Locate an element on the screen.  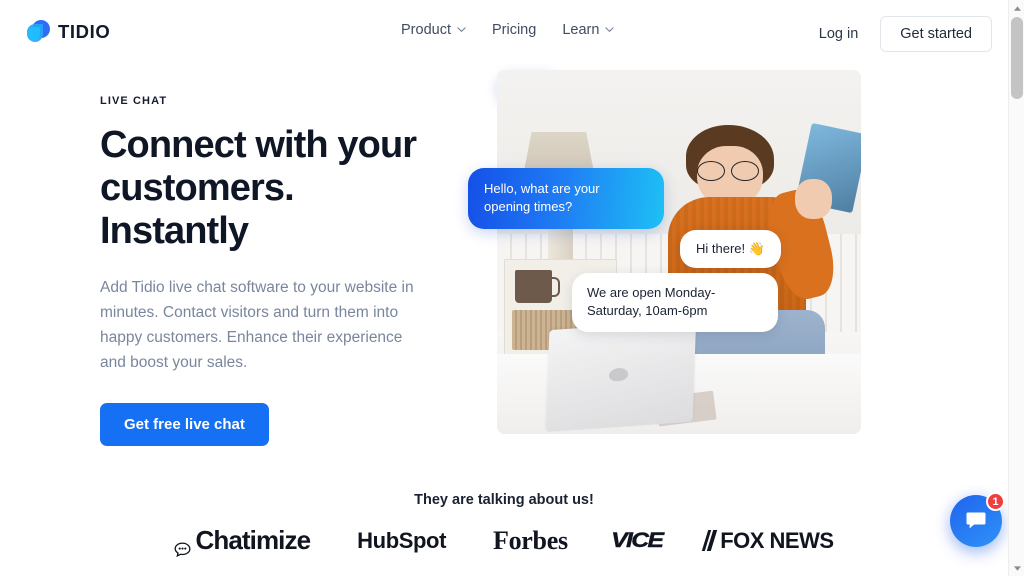
brand-logo: TIDIO is located at coordinates (68, 31).